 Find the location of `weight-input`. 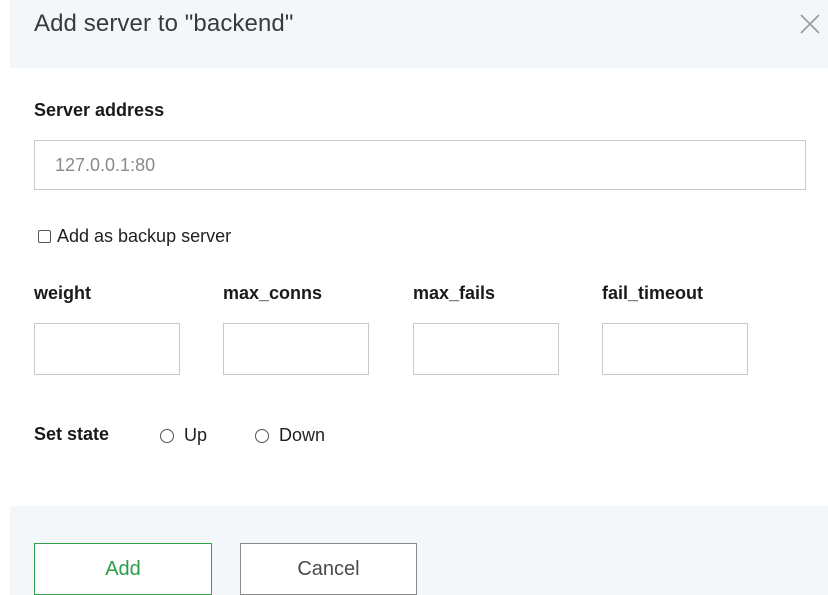

weight-input is located at coordinates (107, 349).